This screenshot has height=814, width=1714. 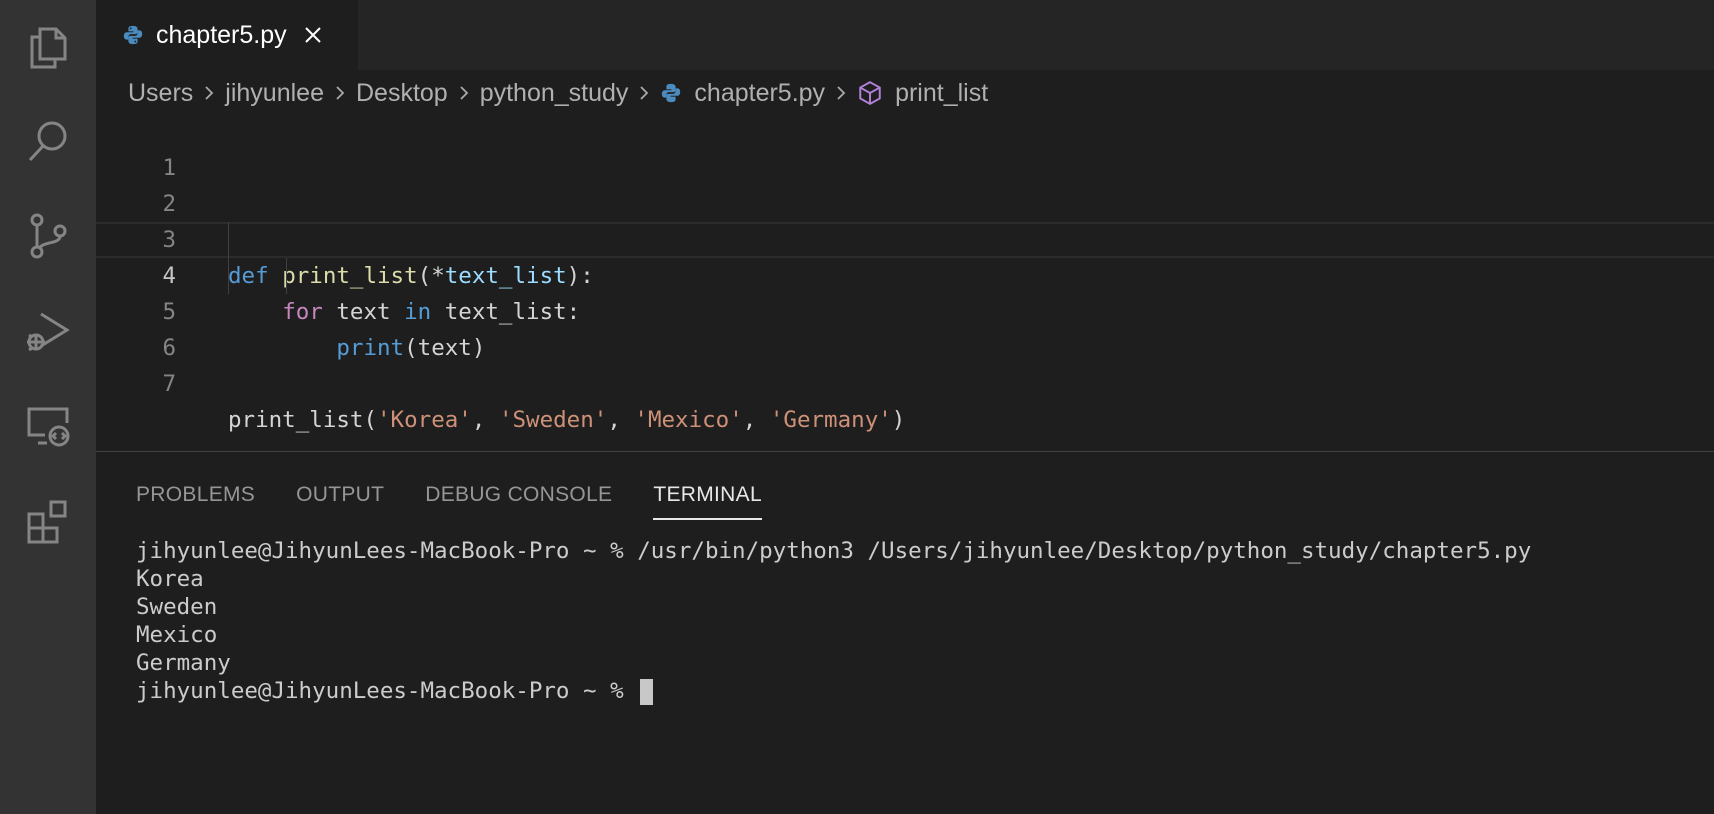 I want to click on code-line: 1, so click(x=905, y=147).